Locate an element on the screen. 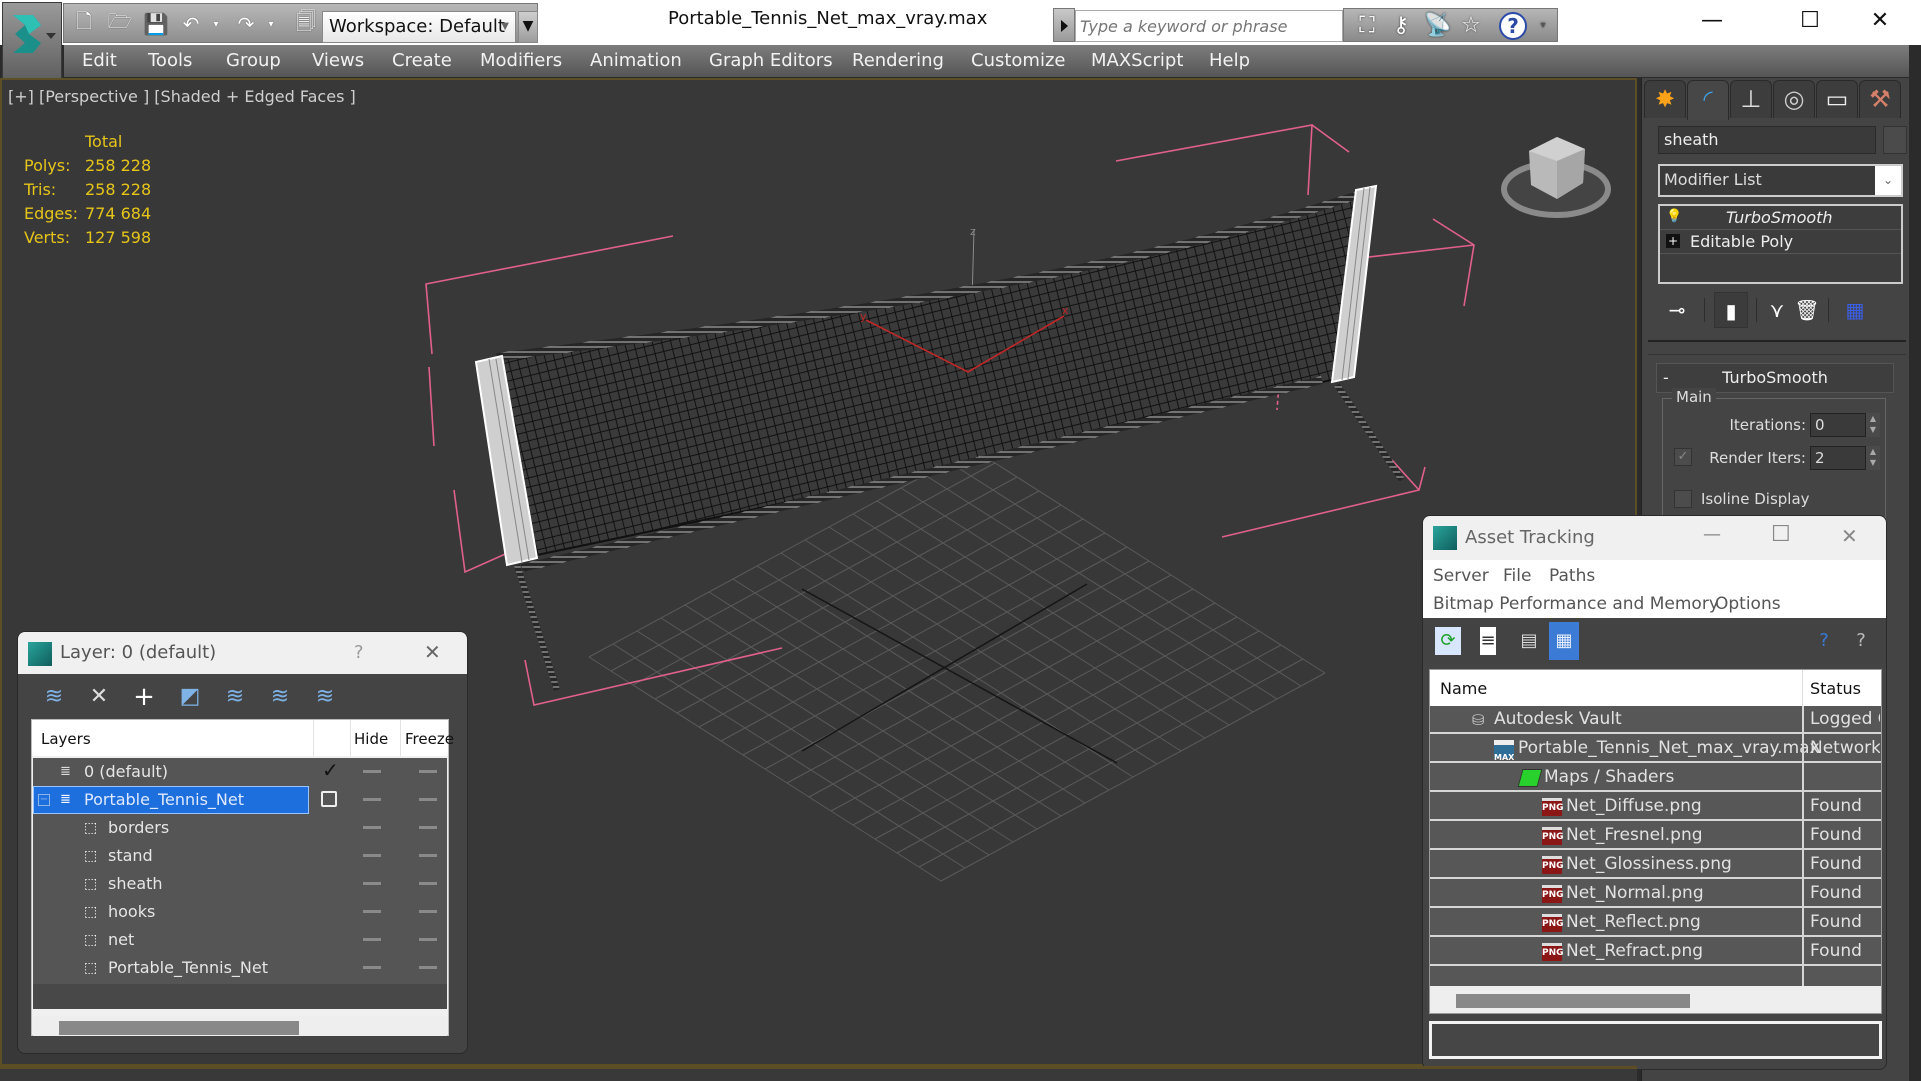 The height and width of the screenshot is (1081, 1921). configure-modifier-sets-icon: ▦ is located at coordinates (1855, 310).